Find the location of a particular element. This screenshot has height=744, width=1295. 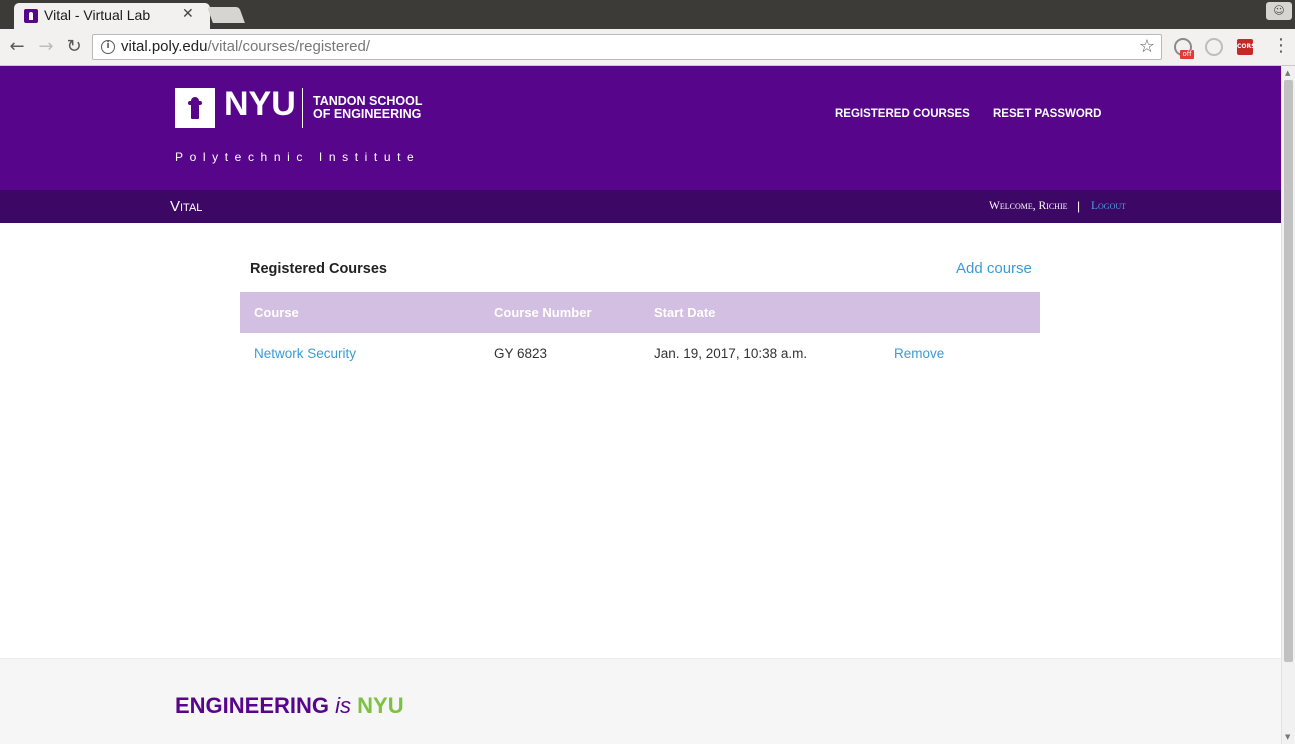

school-name-line2: OF ENGINEERING is located at coordinates (367, 114).